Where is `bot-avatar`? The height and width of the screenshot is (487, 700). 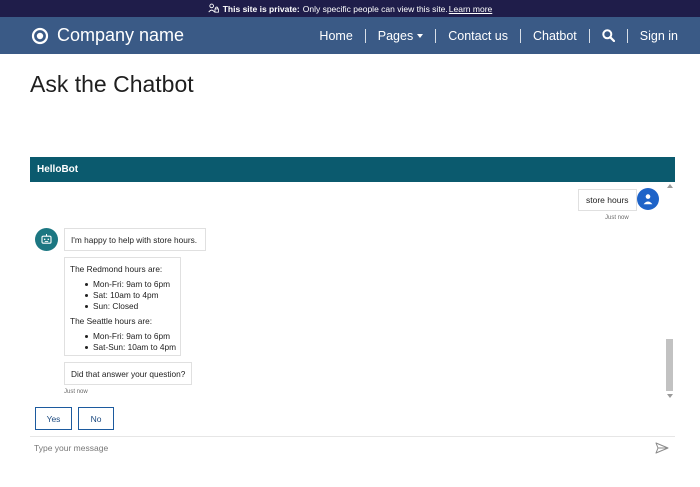
bot-avatar is located at coordinates (46, 239).